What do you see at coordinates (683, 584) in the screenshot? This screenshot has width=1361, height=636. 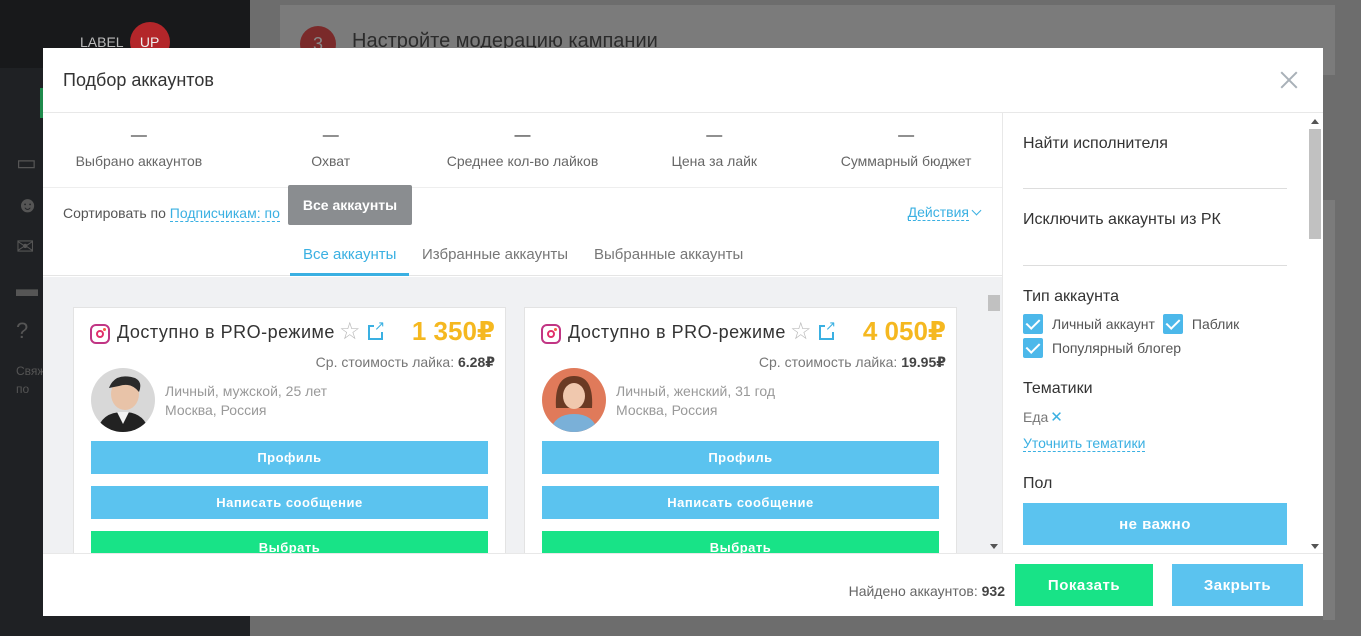 I see `modal-footer: Найдено аккаунтов: 932 Показать Закрыть` at bounding box center [683, 584].